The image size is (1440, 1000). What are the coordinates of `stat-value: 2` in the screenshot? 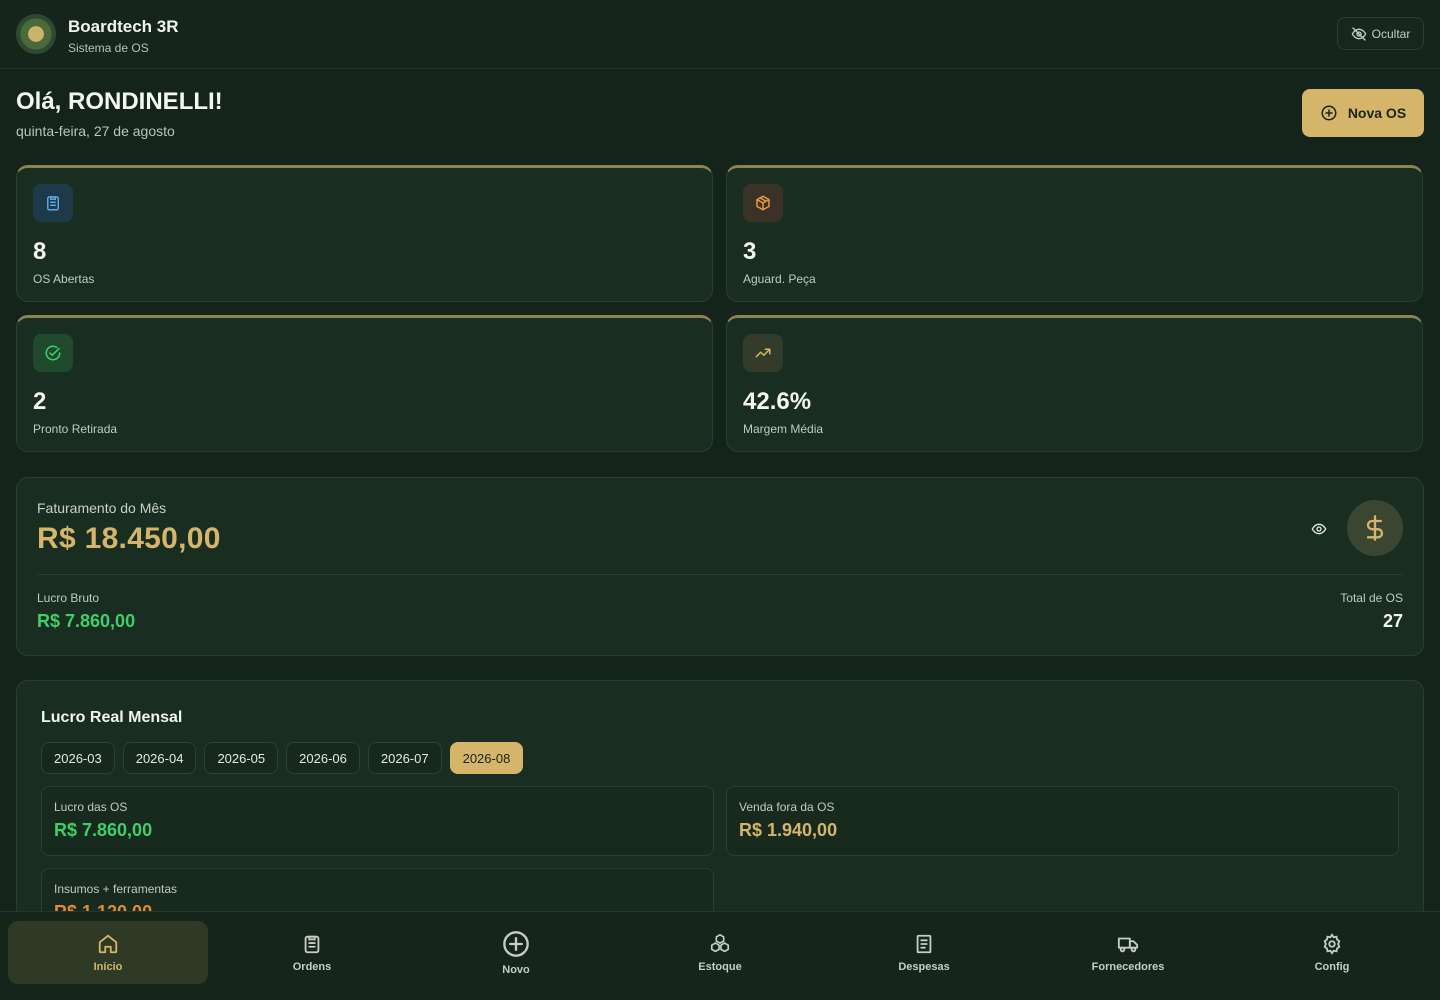 It's located at (40, 401).